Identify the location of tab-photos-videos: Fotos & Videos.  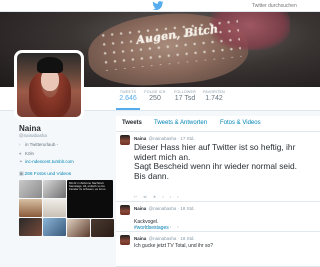
(240, 123).